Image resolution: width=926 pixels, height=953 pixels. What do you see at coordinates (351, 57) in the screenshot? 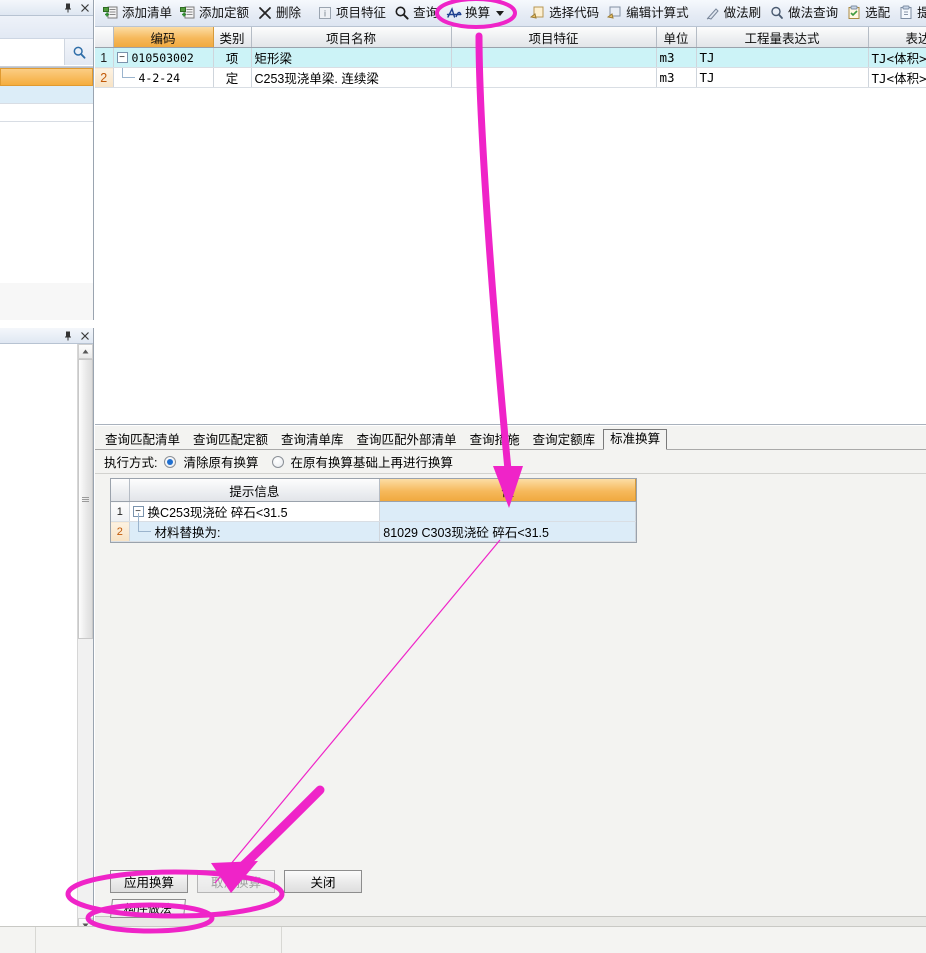
I see `cell-name: 矩形梁` at bounding box center [351, 57].